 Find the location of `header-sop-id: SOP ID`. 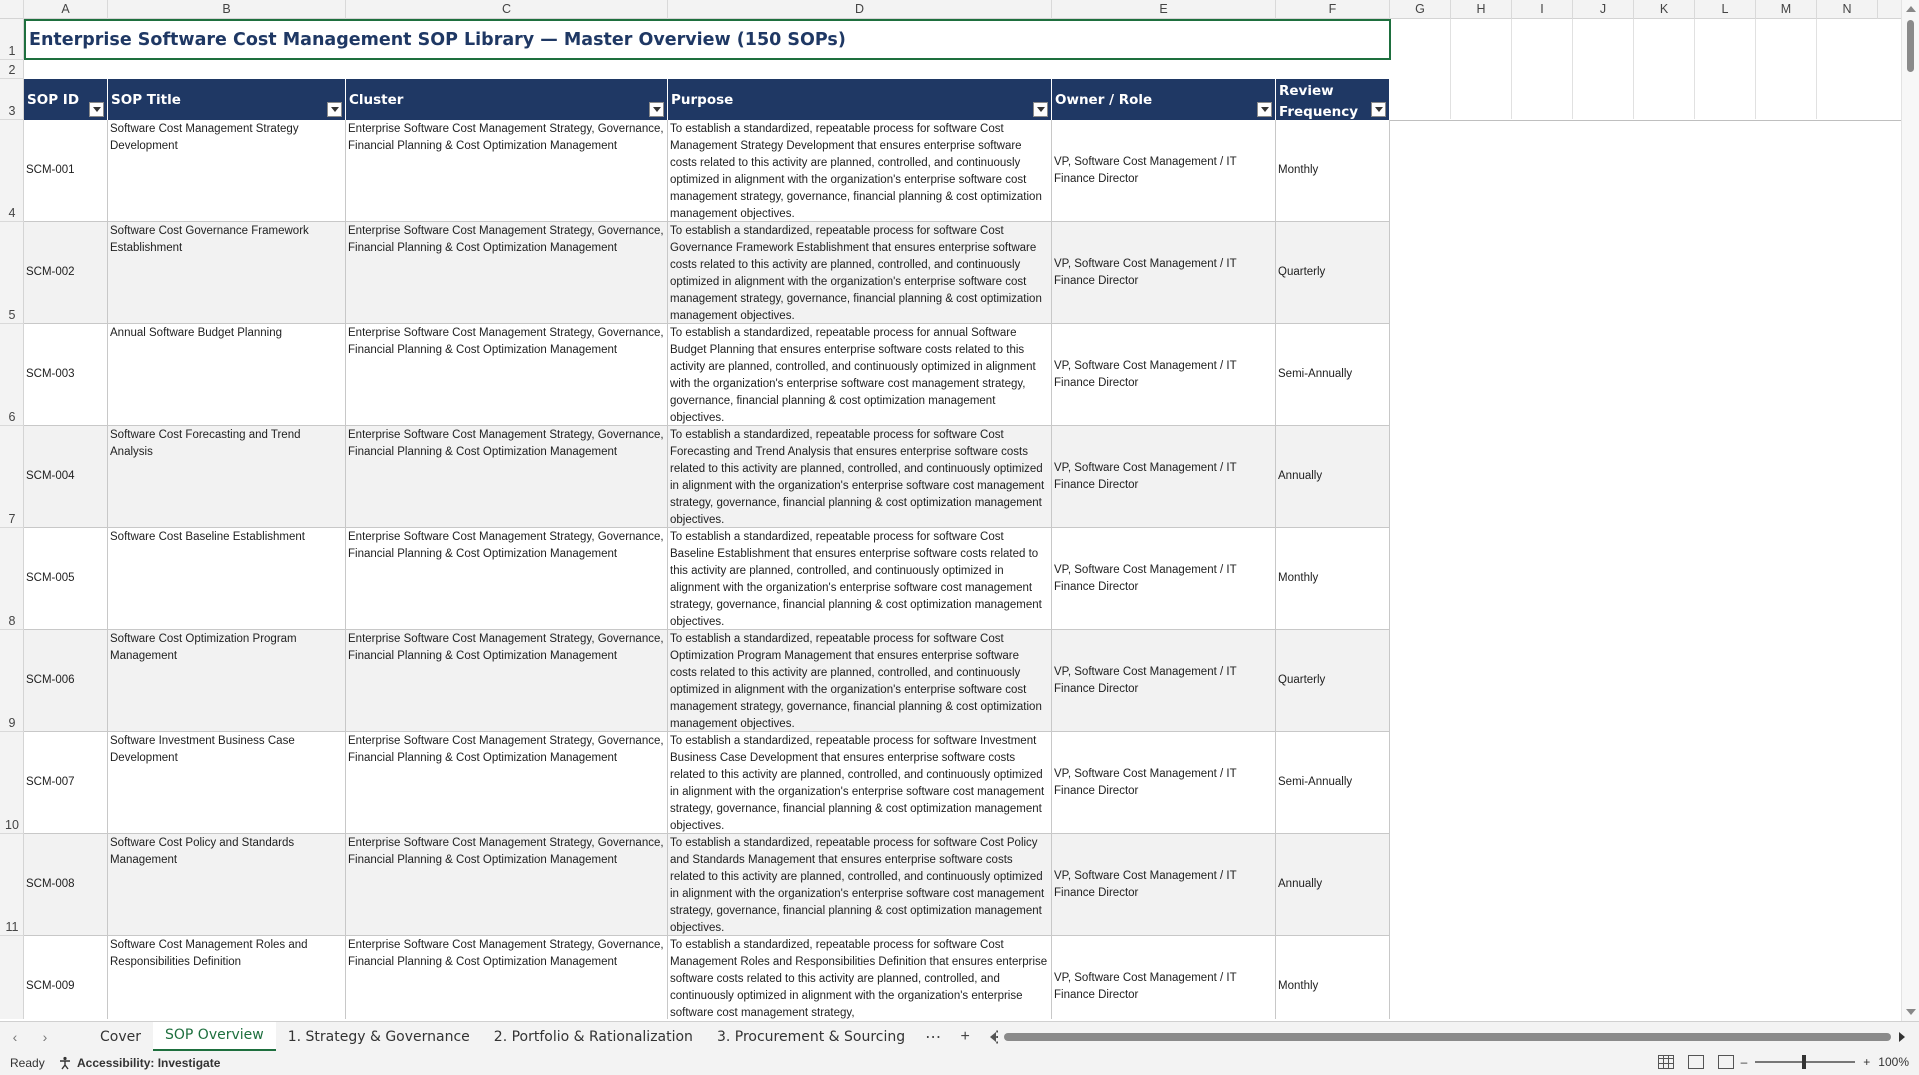

header-sop-id: SOP ID is located at coordinates (66, 99).